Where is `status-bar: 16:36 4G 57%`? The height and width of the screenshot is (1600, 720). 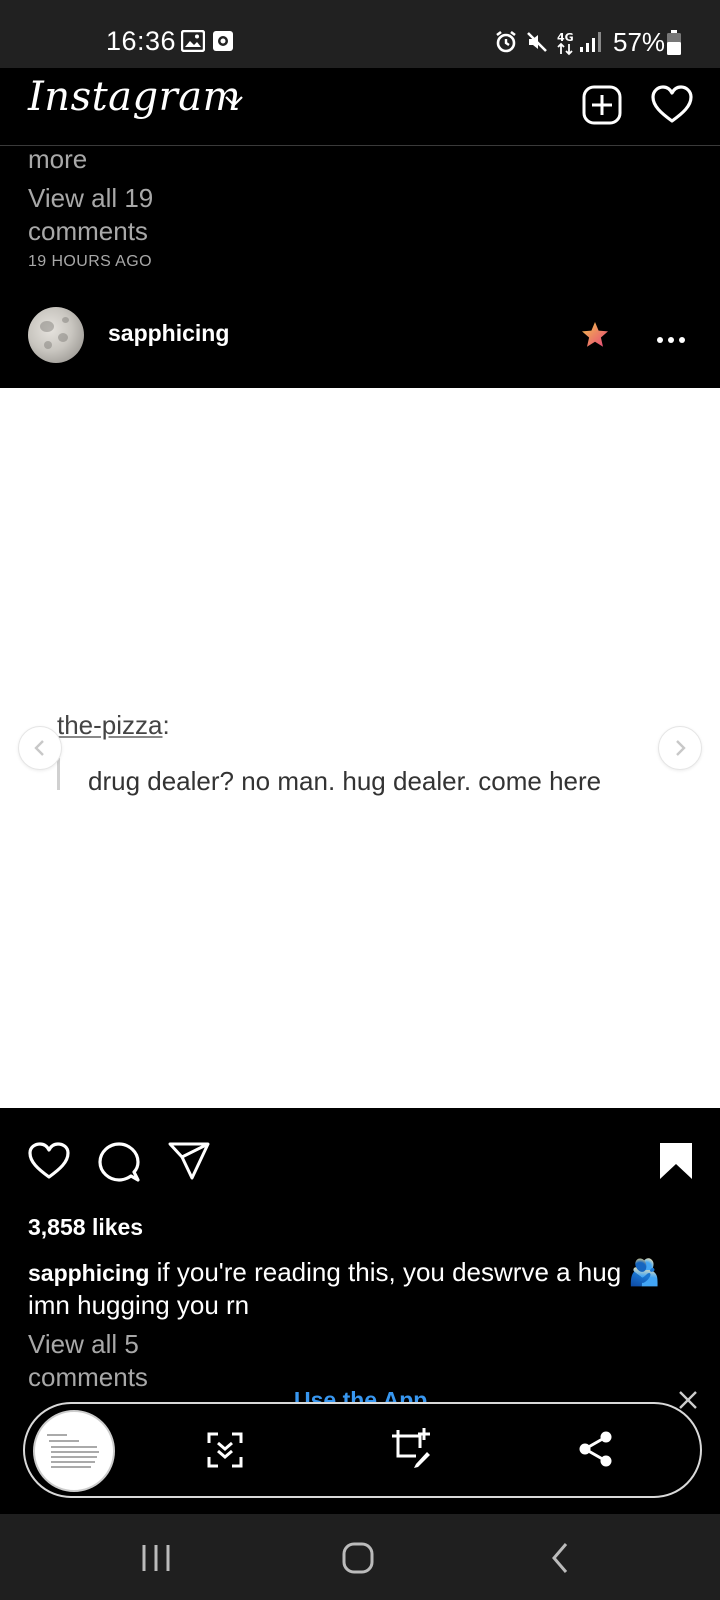
status-bar: 16:36 4G 57% is located at coordinates (360, 34).